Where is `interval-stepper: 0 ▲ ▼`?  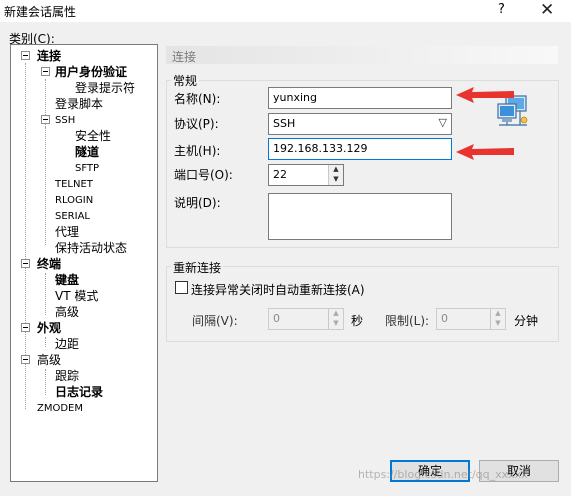 interval-stepper: 0 ▲ ▼ is located at coordinates (306, 319).